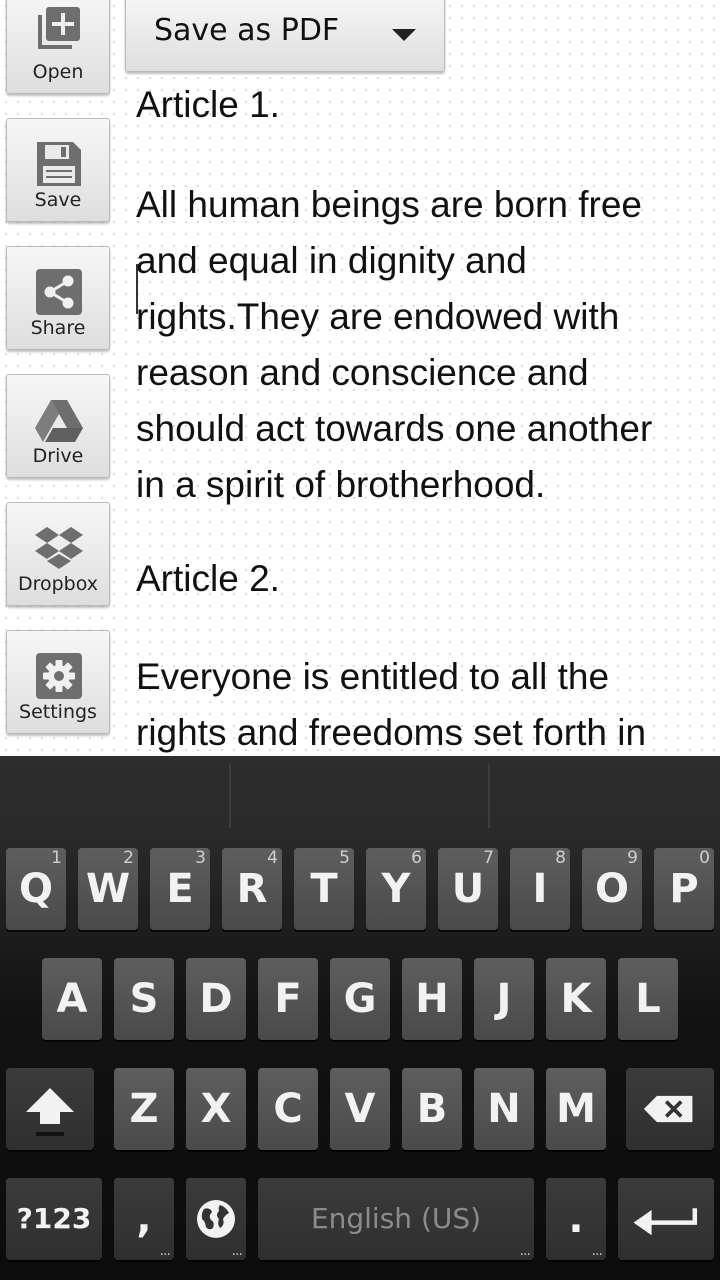 The width and height of the screenshot is (720, 1280). Describe the element at coordinates (288, 999) in the screenshot. I see `key-f: F` at that location.